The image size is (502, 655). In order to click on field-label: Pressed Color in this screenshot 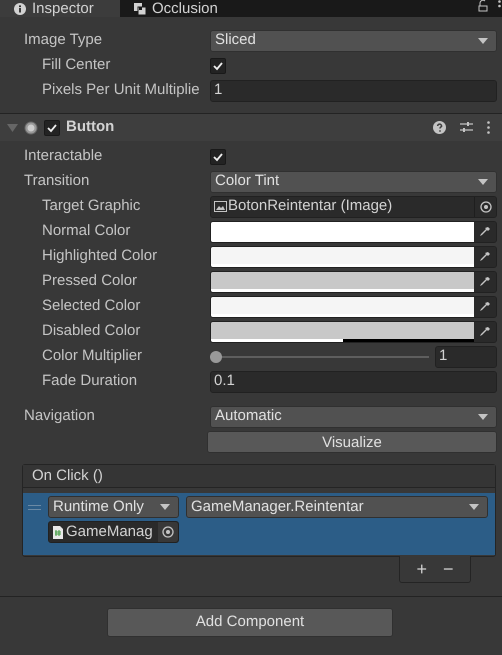, I will do `click(90, 281)`.